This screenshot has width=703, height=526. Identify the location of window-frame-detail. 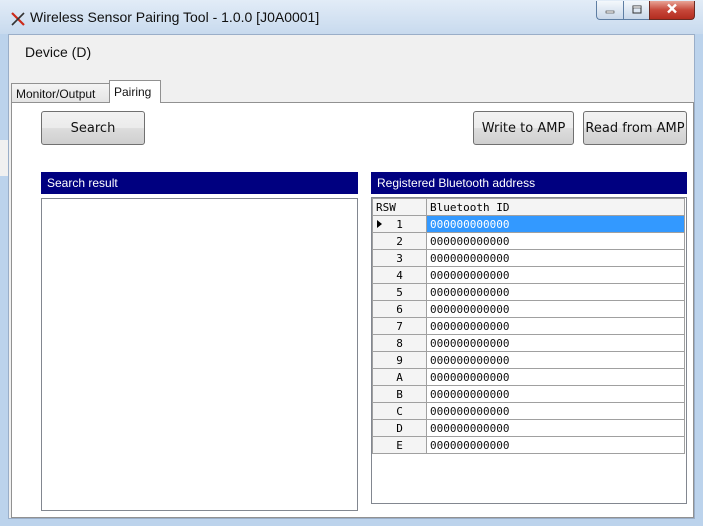
(4, 158).